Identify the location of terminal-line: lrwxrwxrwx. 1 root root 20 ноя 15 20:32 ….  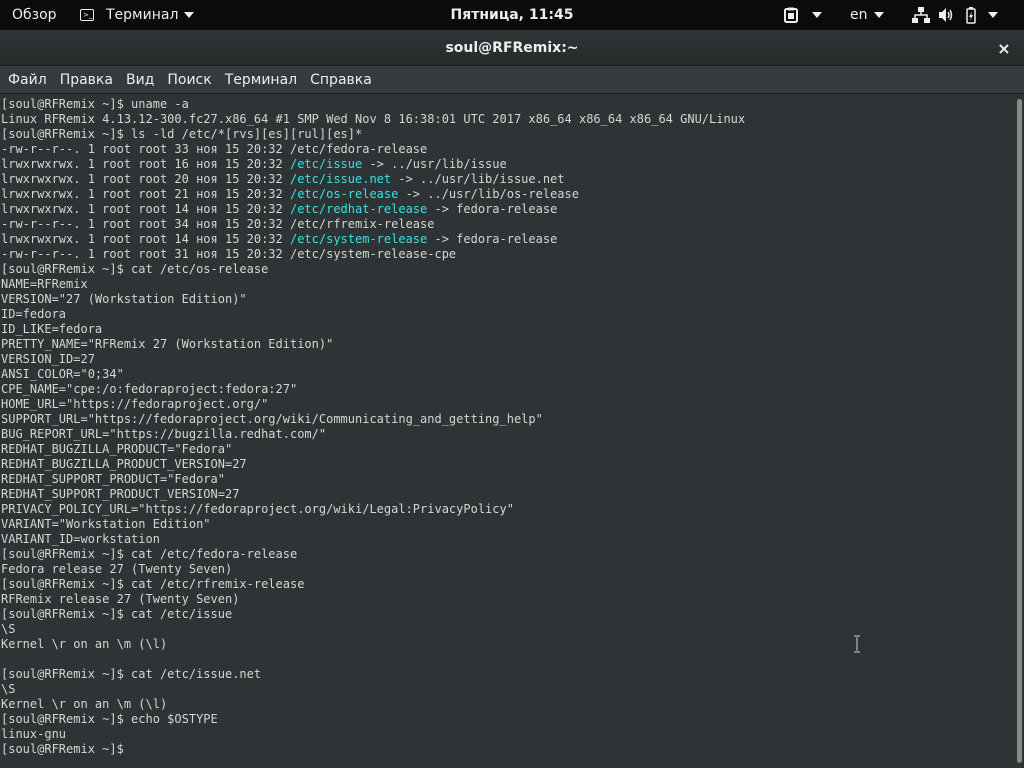
(283, 179).